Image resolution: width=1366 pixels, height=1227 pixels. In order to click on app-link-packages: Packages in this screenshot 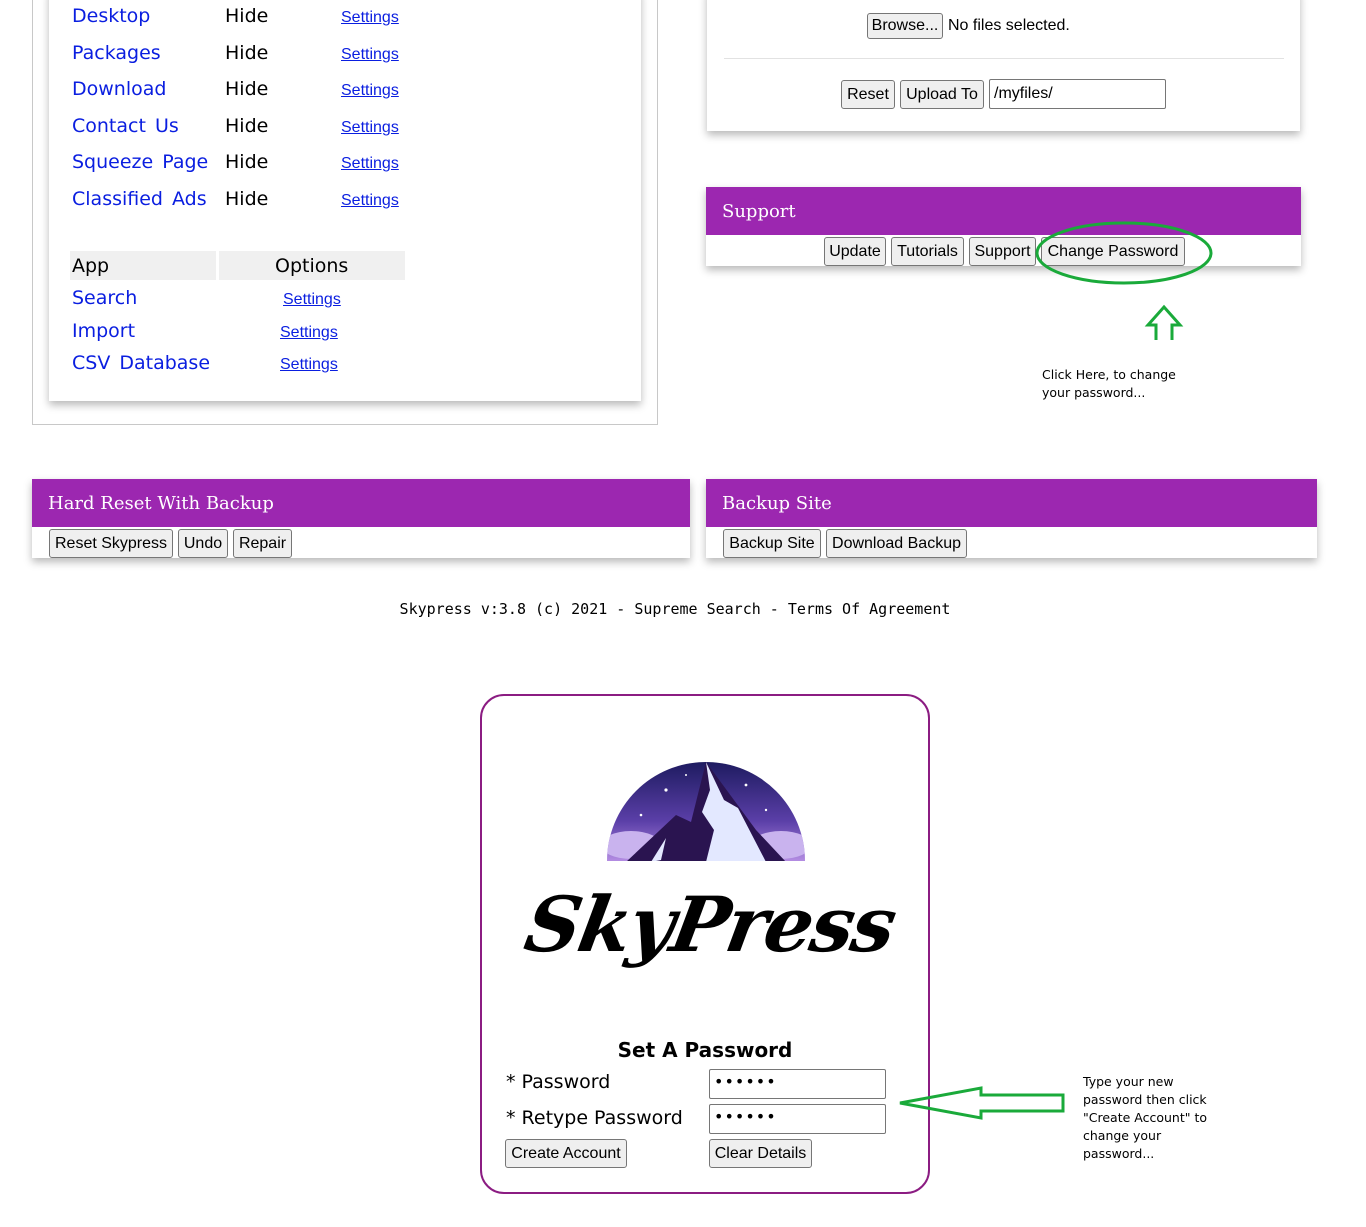, I will do `click(116, 53)`.